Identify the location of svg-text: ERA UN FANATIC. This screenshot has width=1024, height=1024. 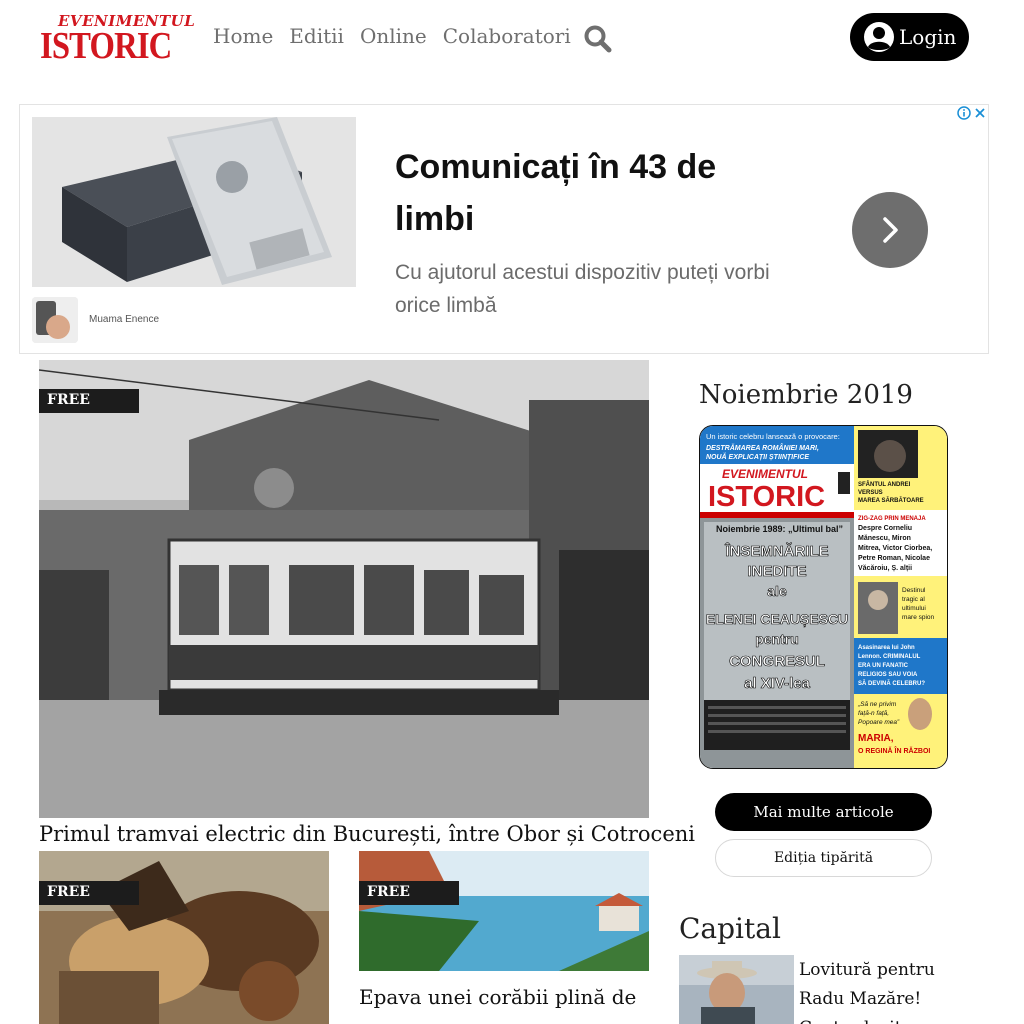
(883, 666).